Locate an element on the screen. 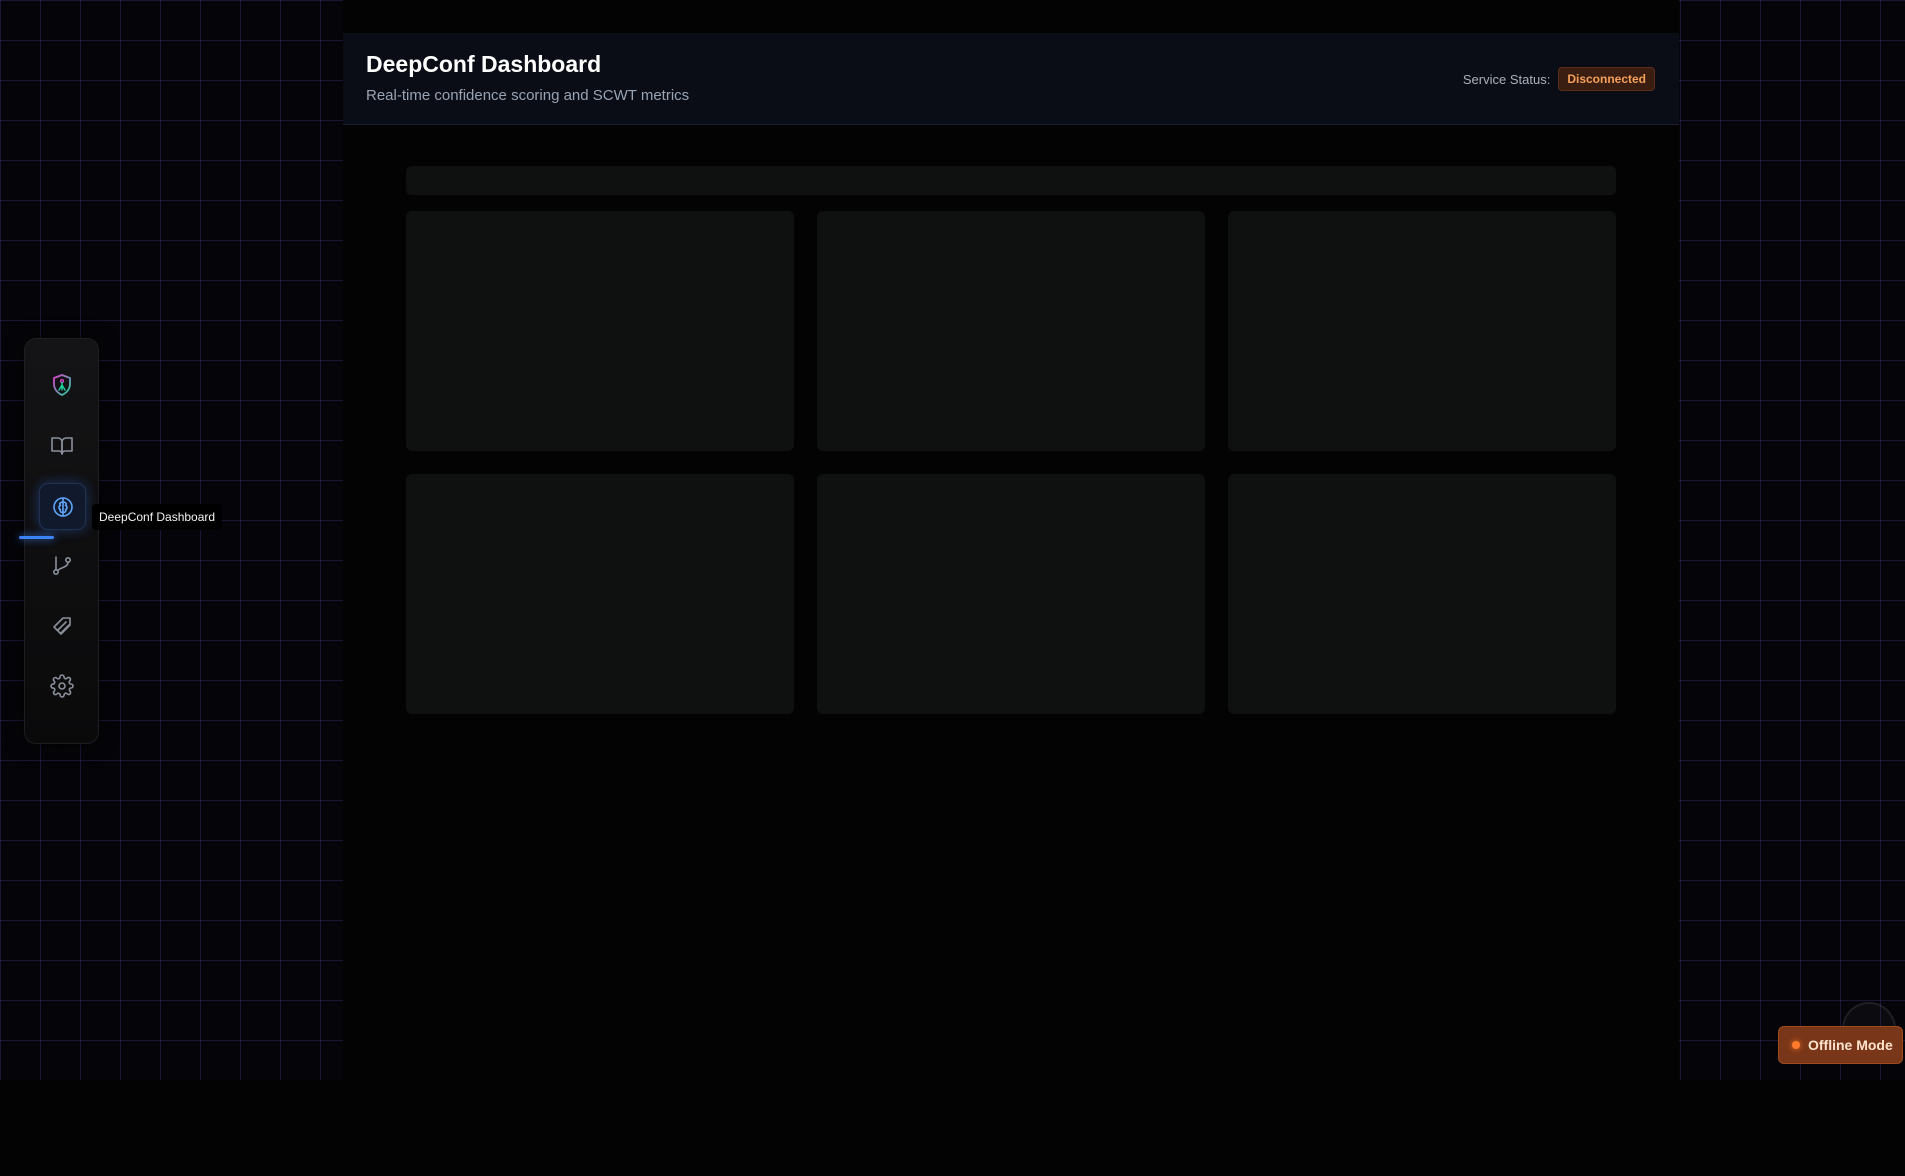 The image size is (1905, 1176). sidebar-item-deepconf is located at coordinates (62, 506).